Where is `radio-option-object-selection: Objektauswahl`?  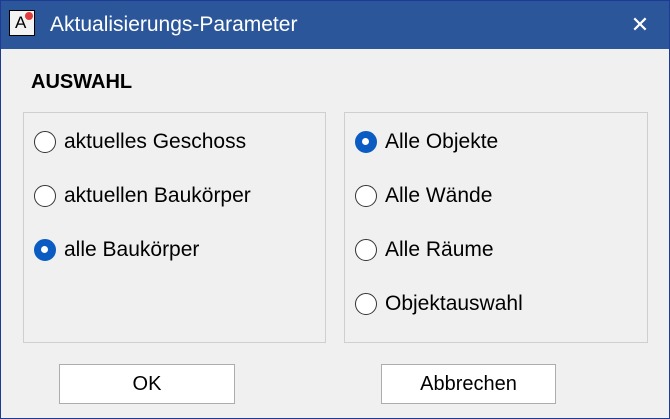 radio-option-object-selection: Objektauswahl is located at coordinates (439, 304).